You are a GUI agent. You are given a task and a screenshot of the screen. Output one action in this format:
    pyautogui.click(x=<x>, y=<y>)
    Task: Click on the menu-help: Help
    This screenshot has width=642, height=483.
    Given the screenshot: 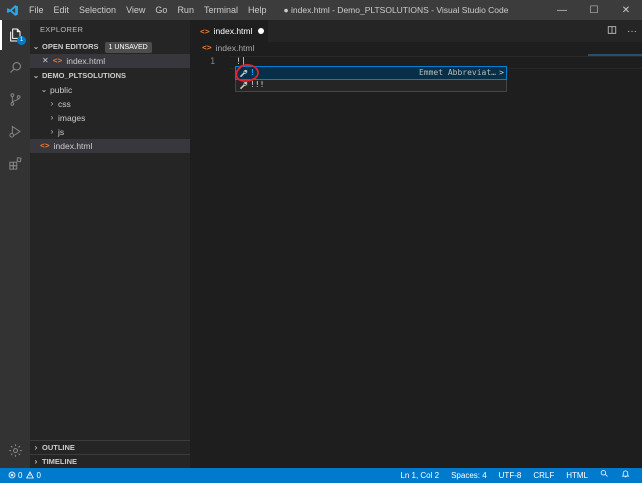 What is the action you would take?
    pyautogui.click(x=257, y=10)
    